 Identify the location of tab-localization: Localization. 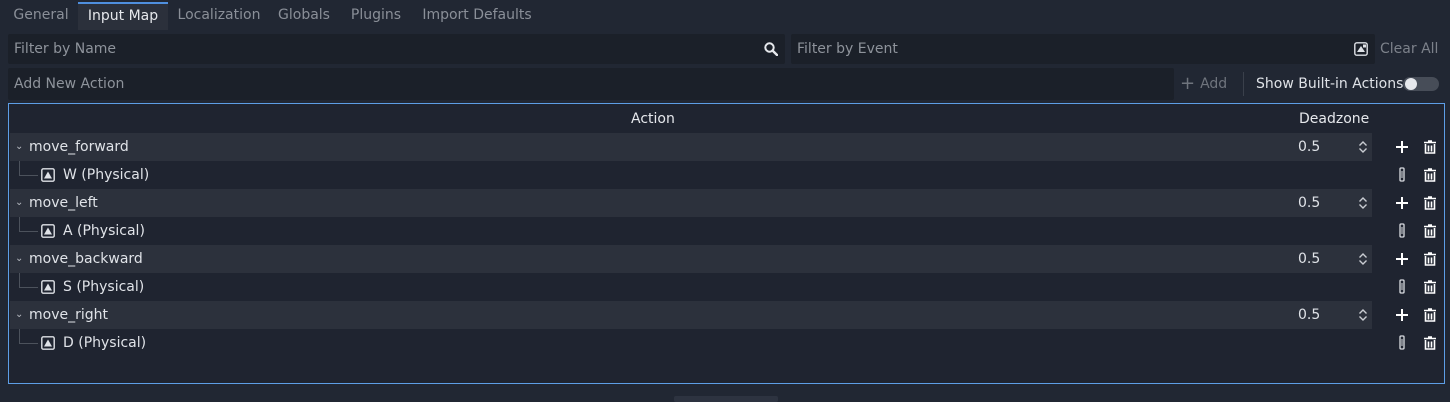
(219, 16).